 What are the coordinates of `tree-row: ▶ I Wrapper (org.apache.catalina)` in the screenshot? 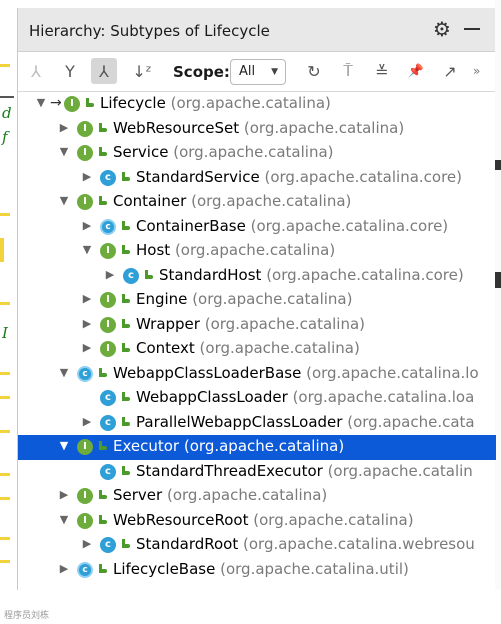 It's located at (257, 325).